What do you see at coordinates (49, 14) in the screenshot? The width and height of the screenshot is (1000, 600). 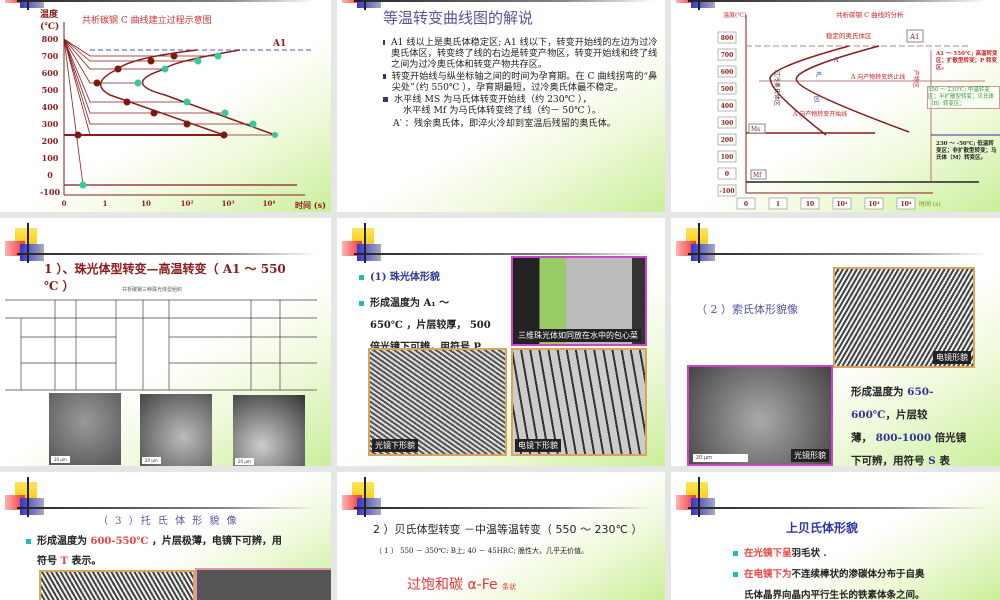 I see `y-axis-label: 温度` at bounding box center [49, 14].